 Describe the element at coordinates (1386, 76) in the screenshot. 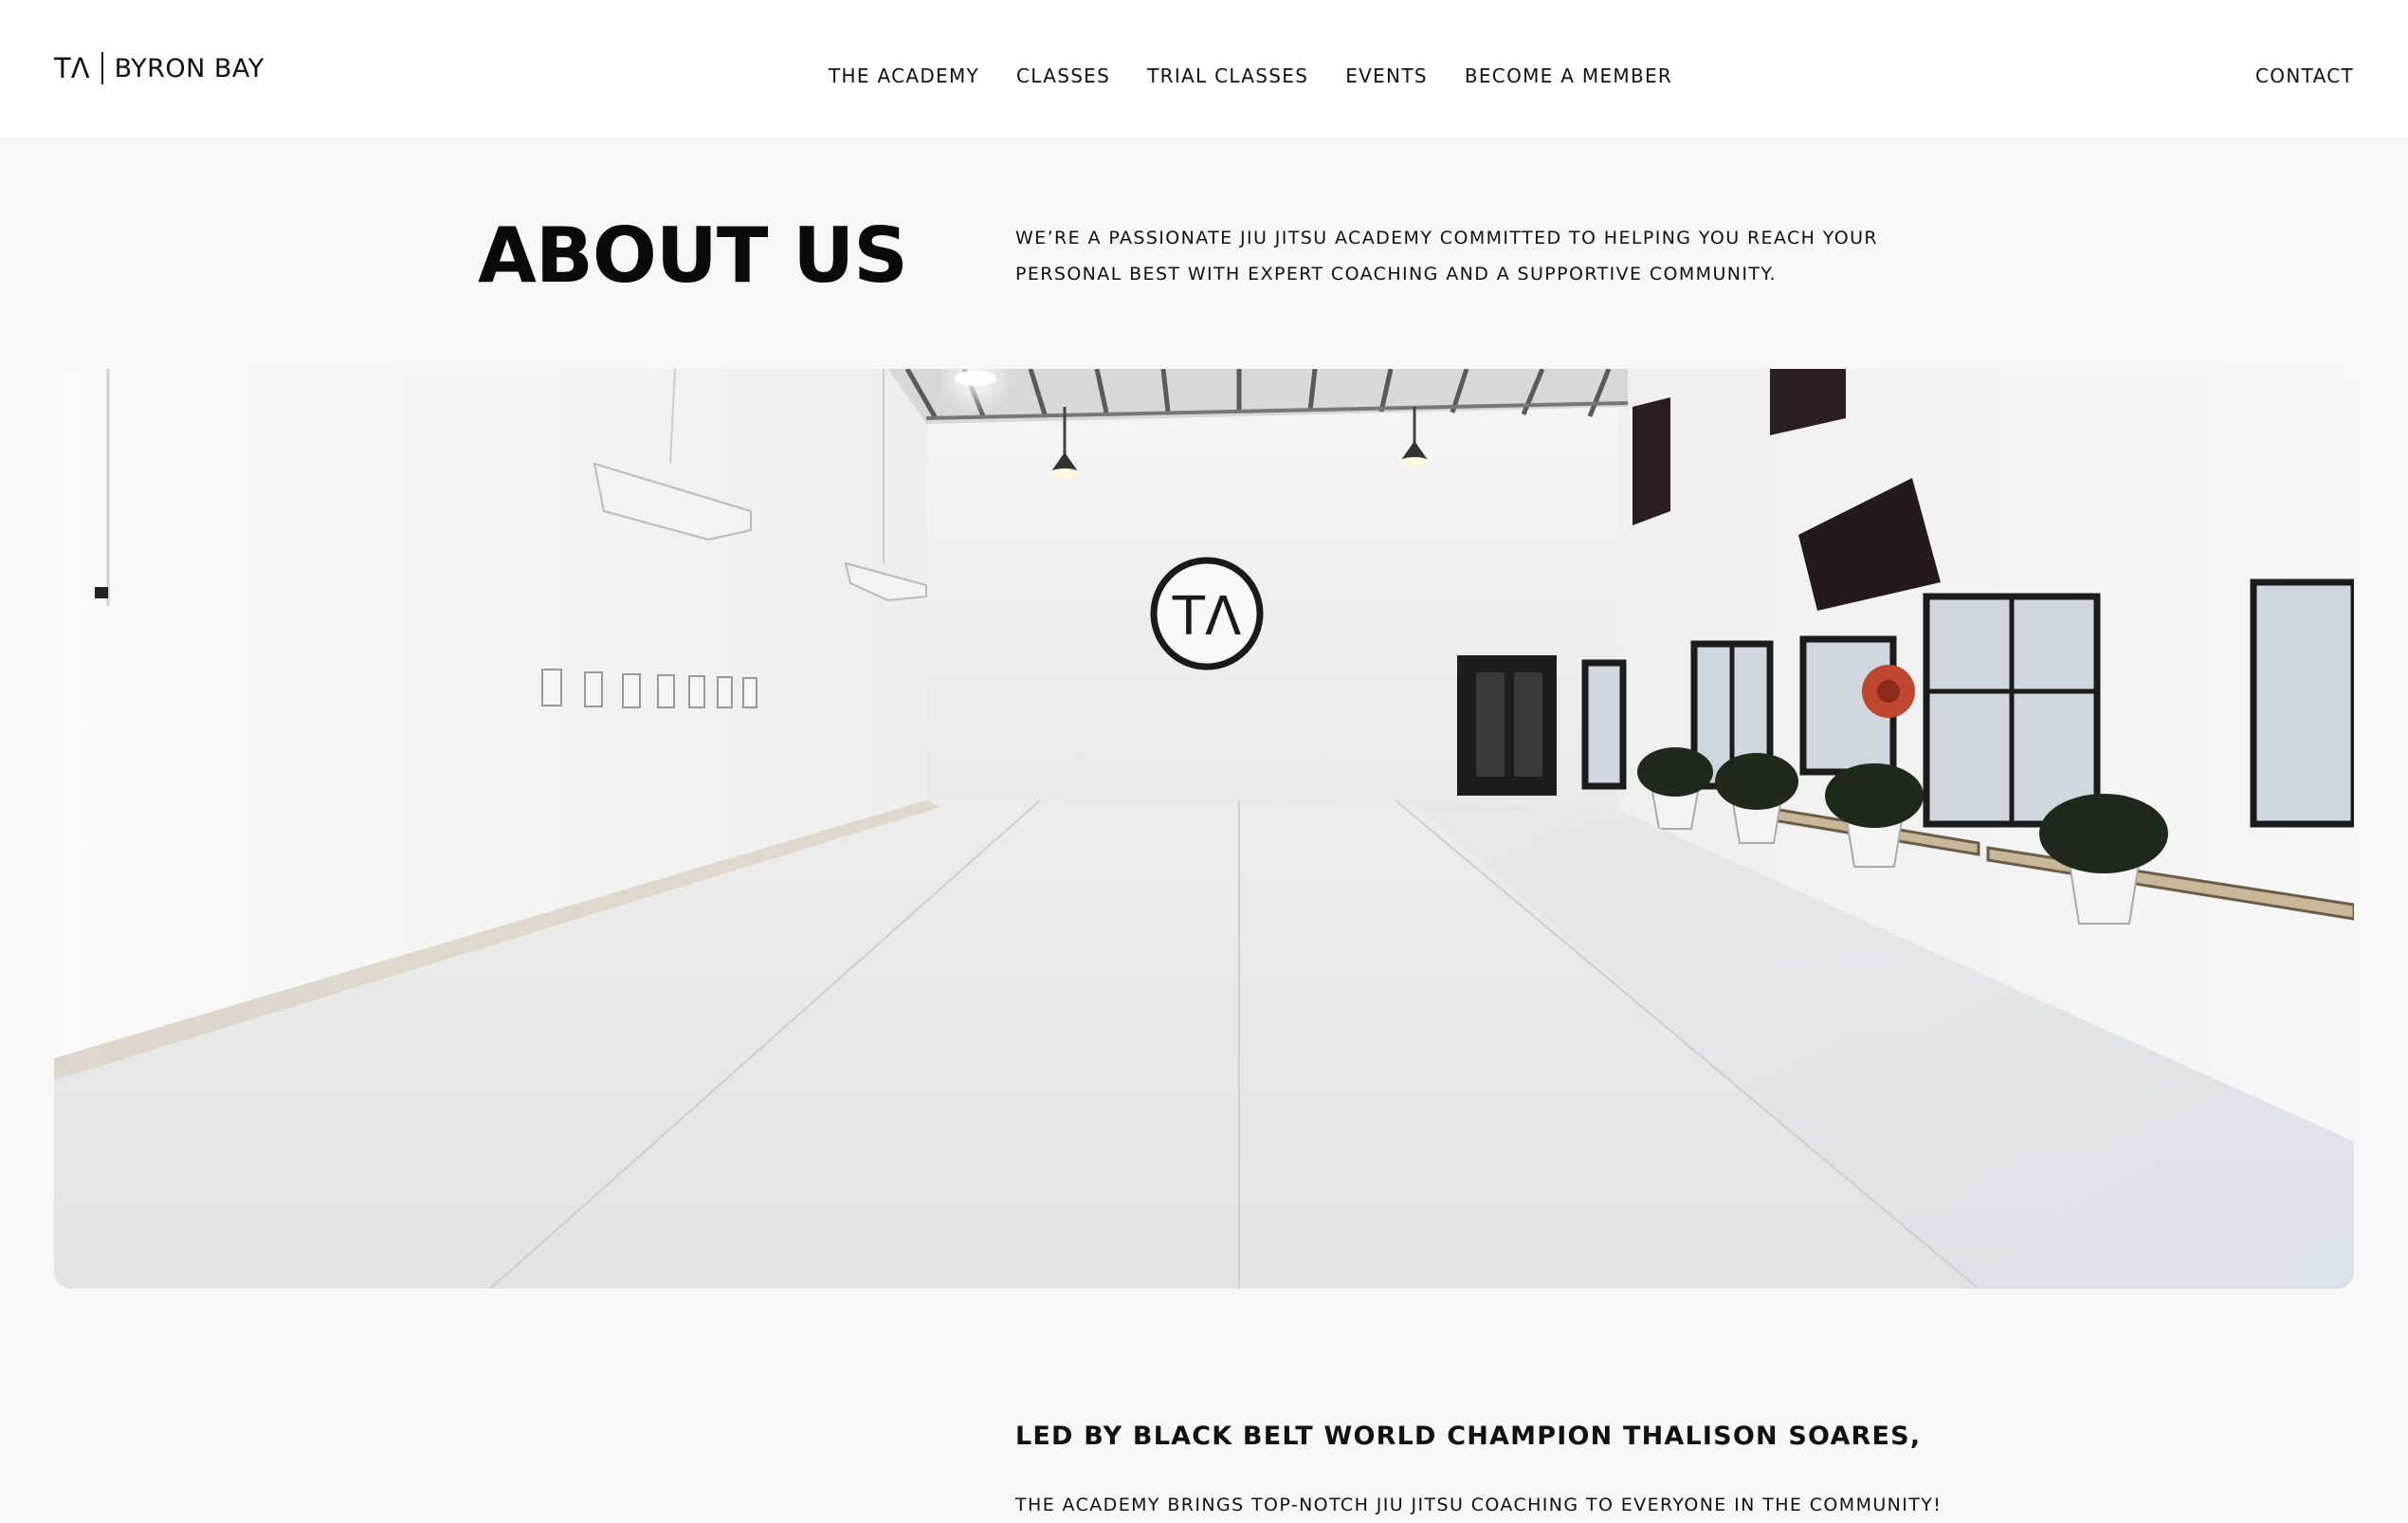

I see `nav-item-events: EVENTS` at that location.